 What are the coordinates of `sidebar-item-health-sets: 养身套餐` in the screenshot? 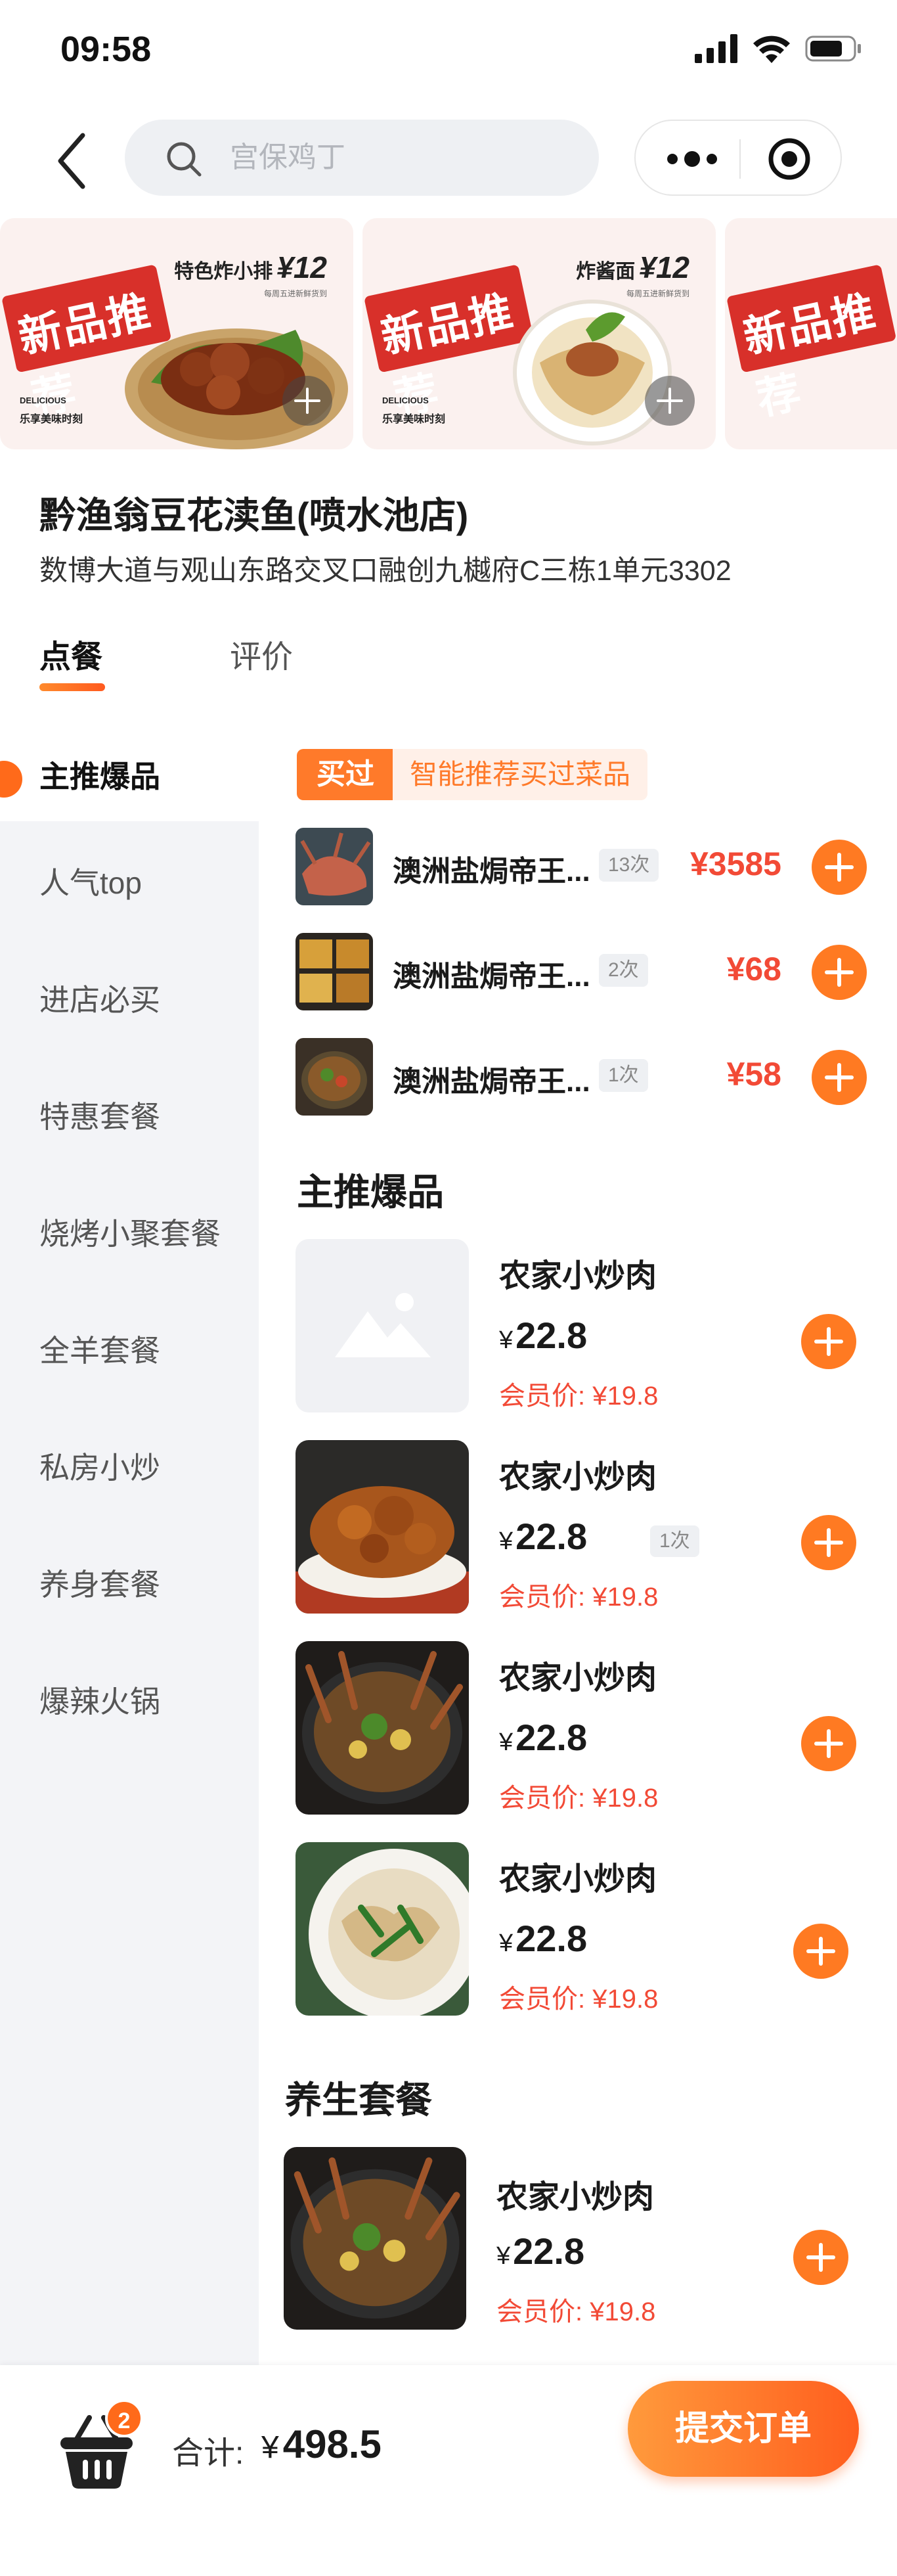 It's located at (129, 1581).